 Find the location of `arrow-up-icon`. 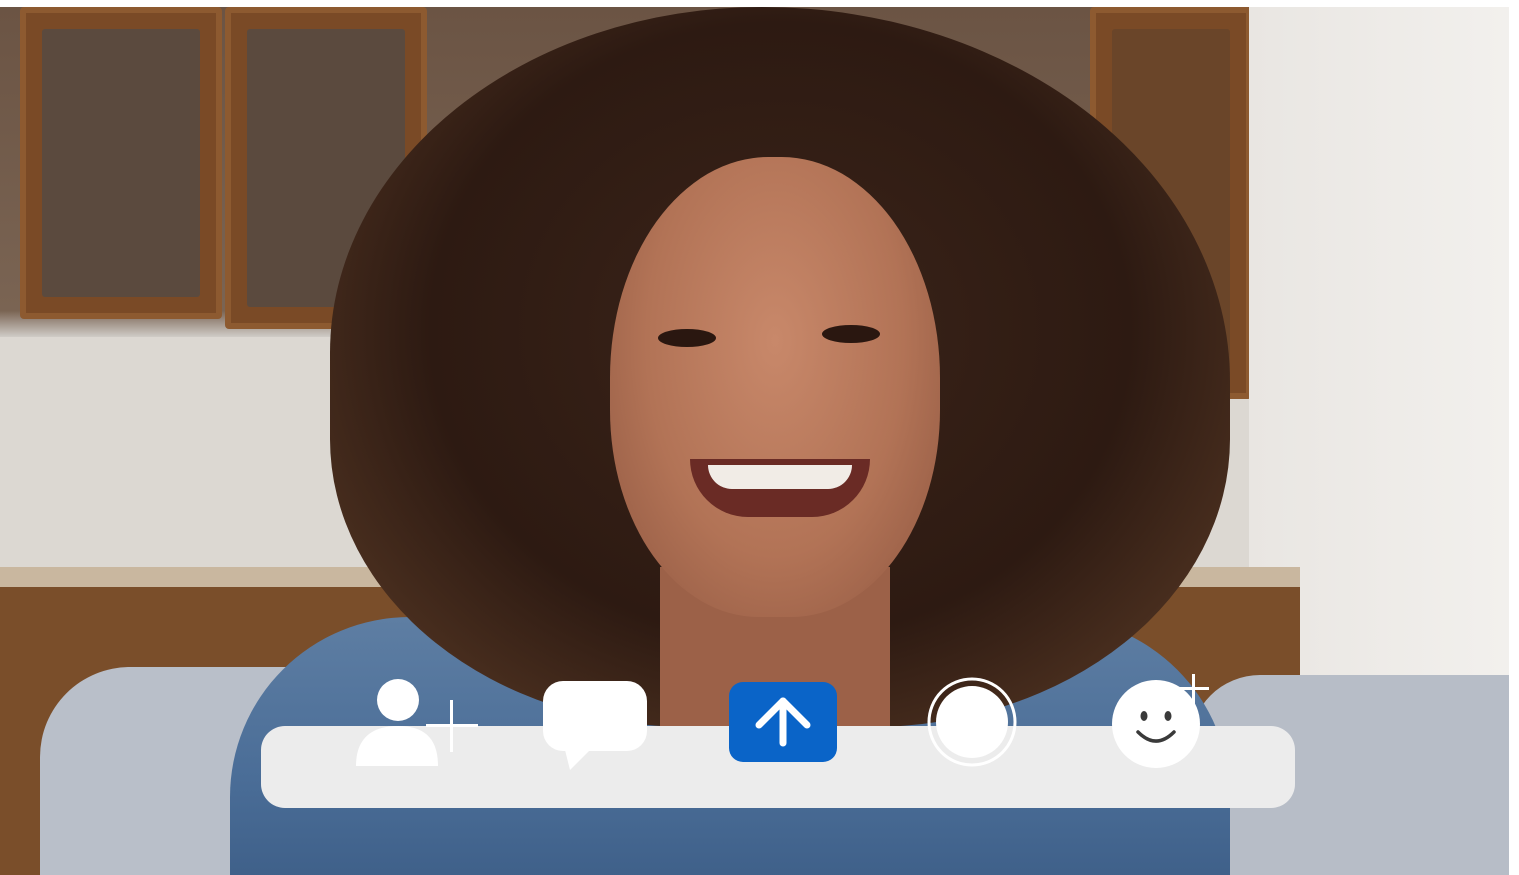

arrow-up-icon is located at coordinates (783, 722).